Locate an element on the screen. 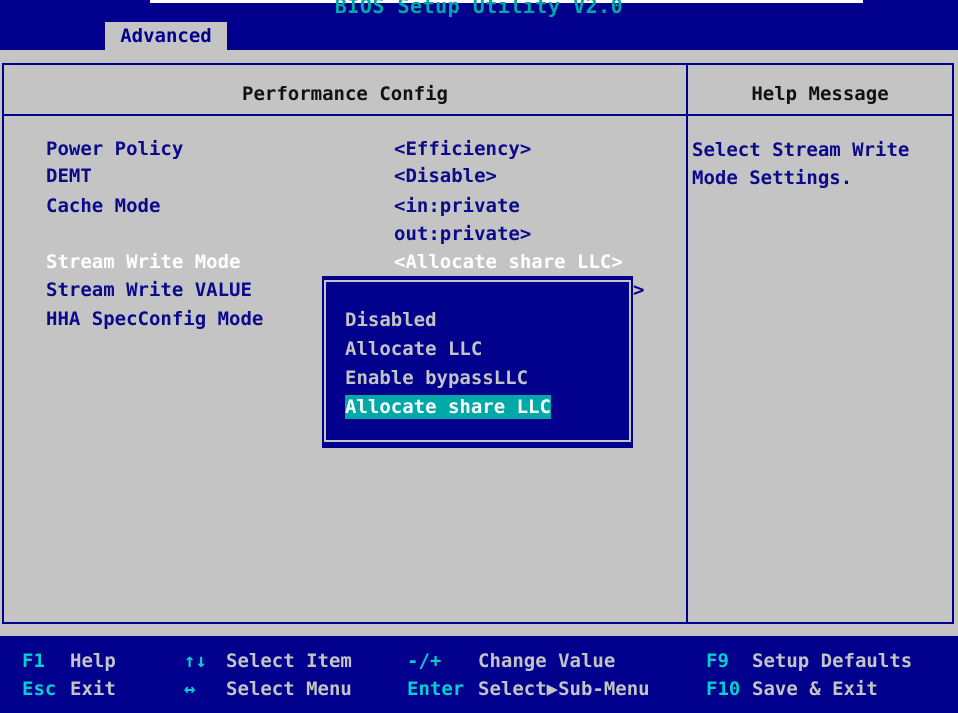 The height and width of the screenshot is (713, 958). setting-stream-write-value: Stream Write VALUE is located at coordinates (149, 290).